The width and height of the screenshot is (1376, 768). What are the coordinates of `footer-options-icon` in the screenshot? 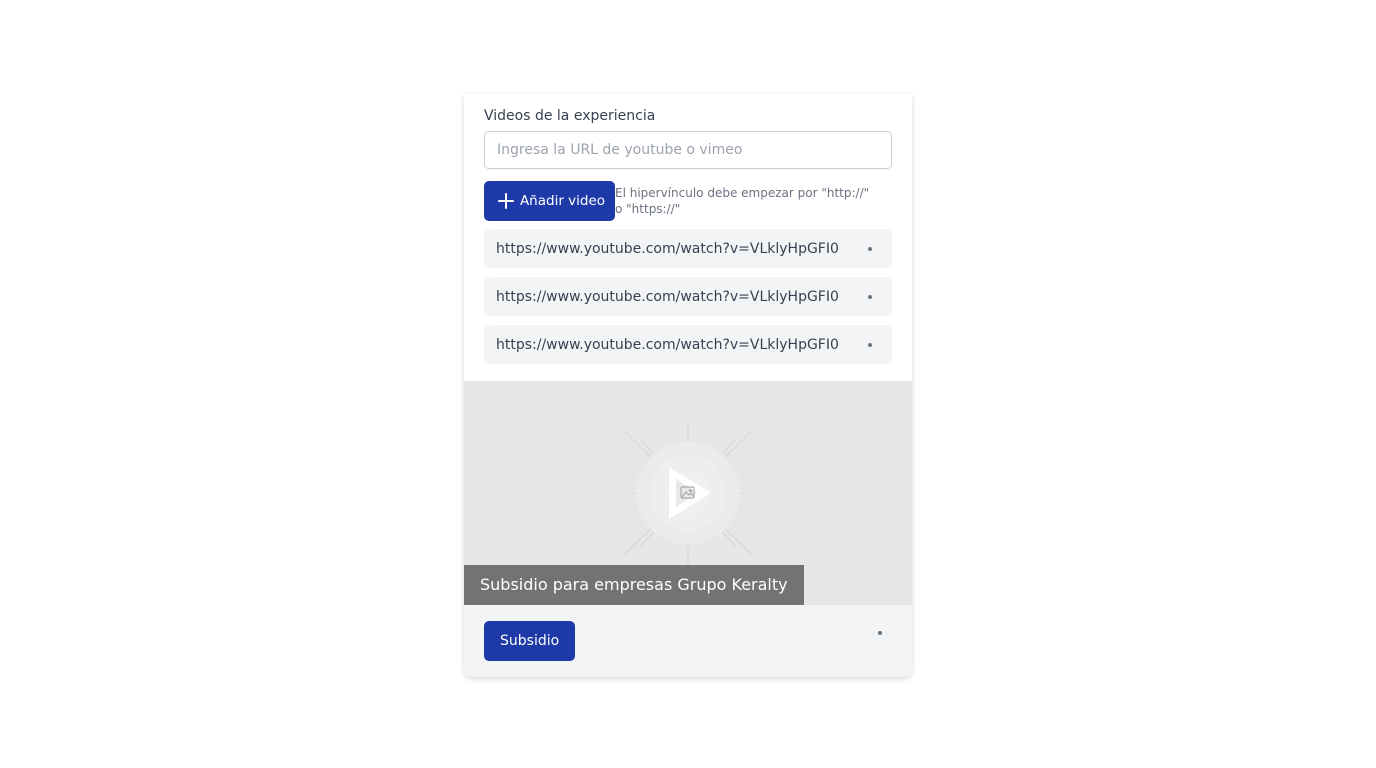 It's located at (880, 633).